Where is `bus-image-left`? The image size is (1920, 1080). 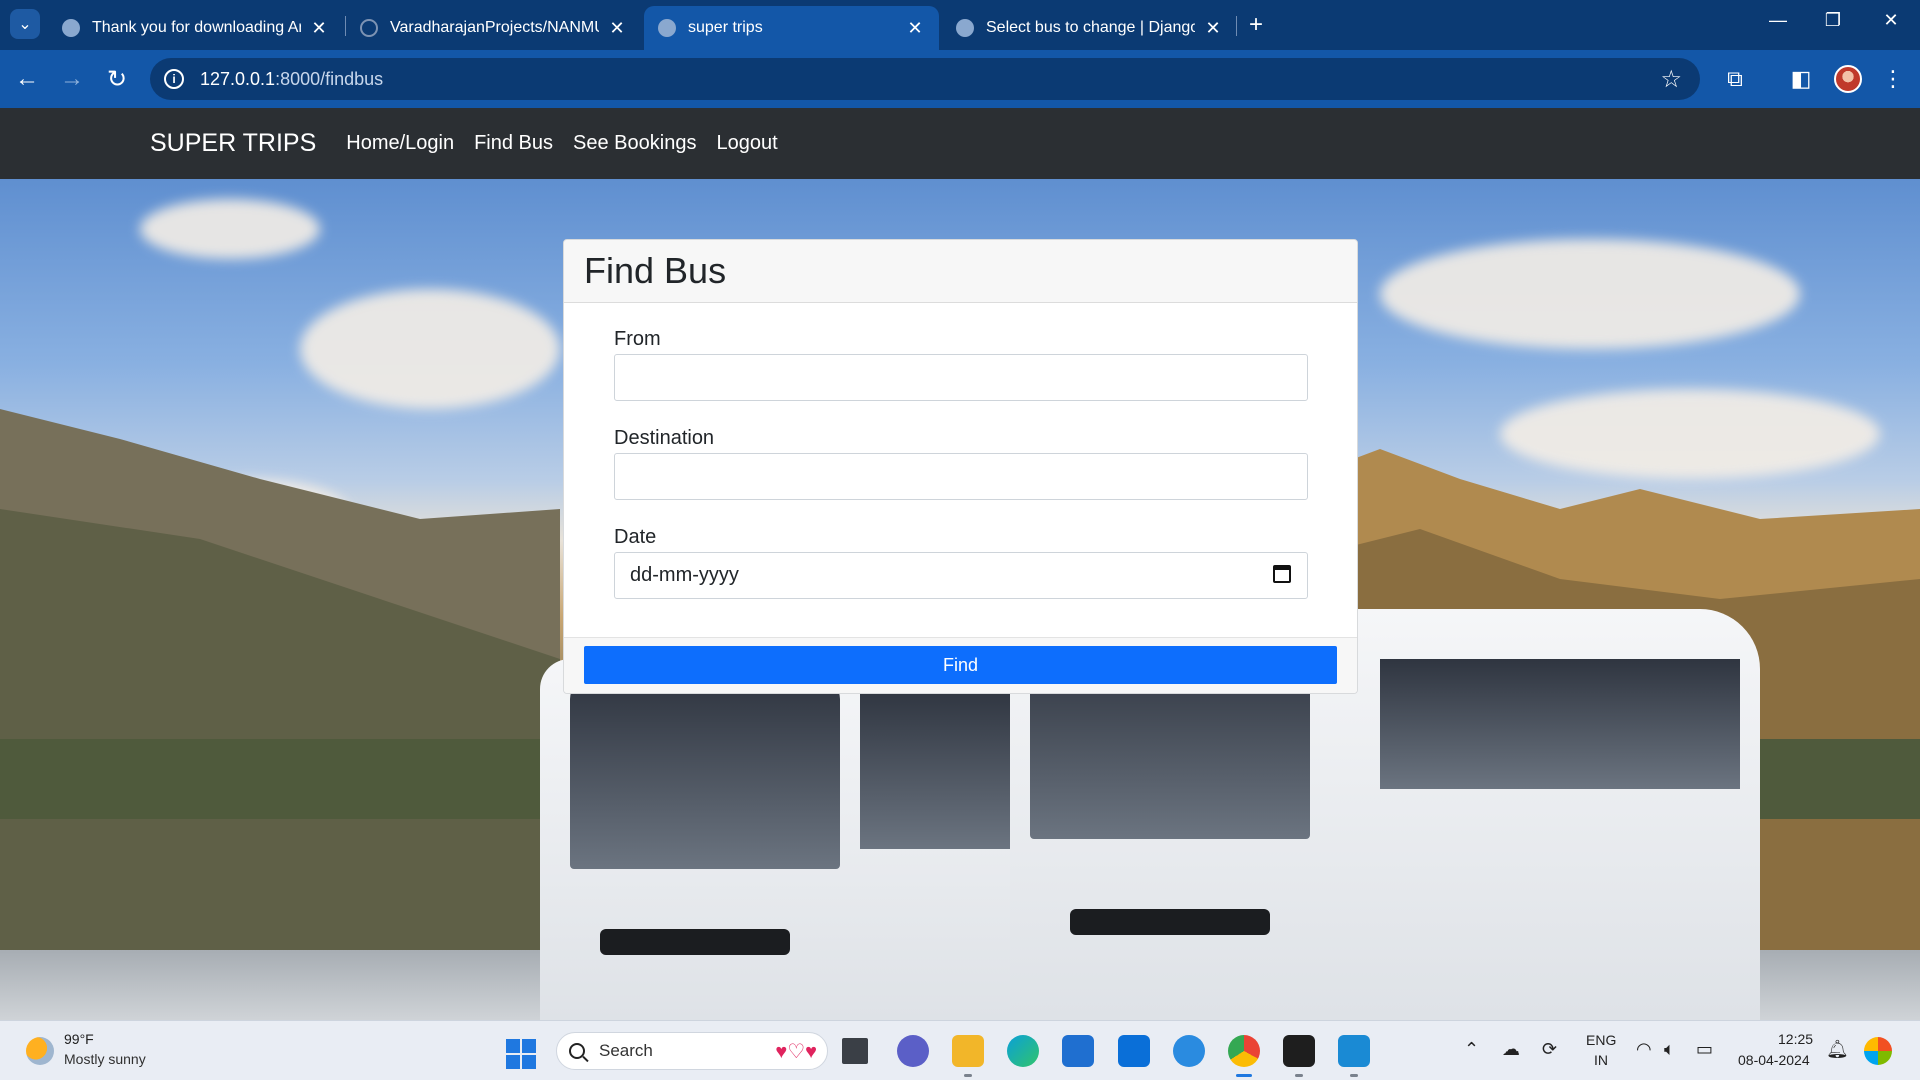 bus-image-left is located at coordinates (800, 839).